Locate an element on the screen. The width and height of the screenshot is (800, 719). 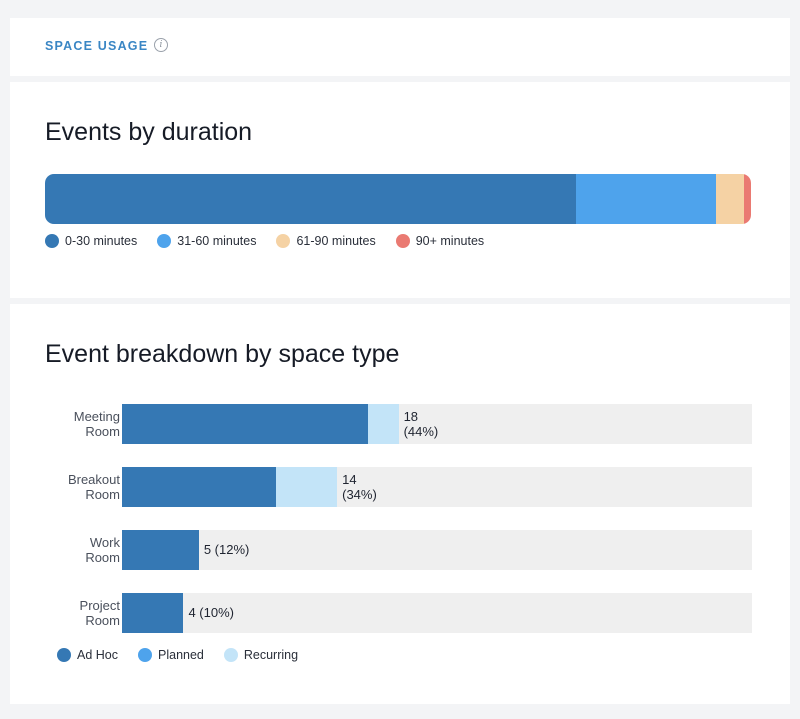
legend-item: 31-60 minutes is located at coordinates (206, 241).